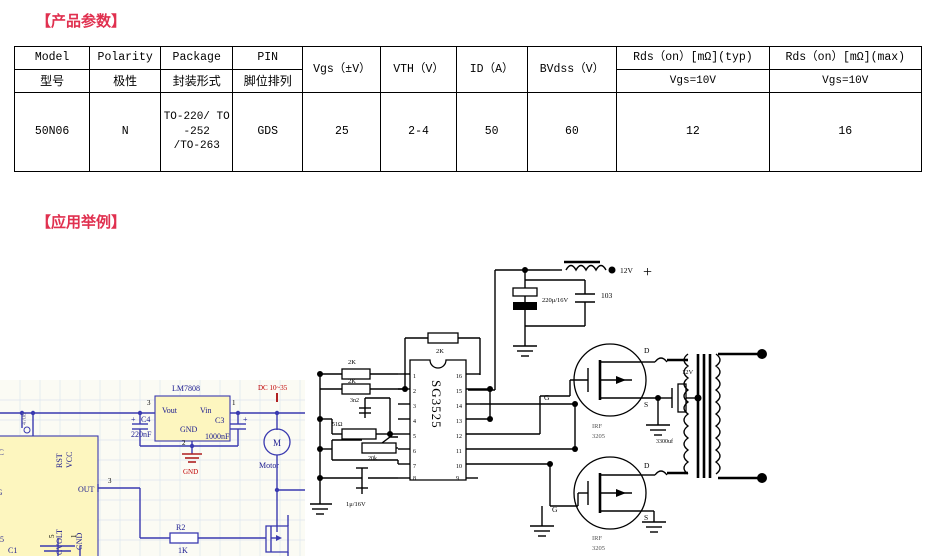 Image resolution: width=935 pixels, height=556 pixels. What do you see at coordinates (273, 388) in the screenshot?
I see `left-supply-label: DC 10~35` at bounding box center [273, 388].